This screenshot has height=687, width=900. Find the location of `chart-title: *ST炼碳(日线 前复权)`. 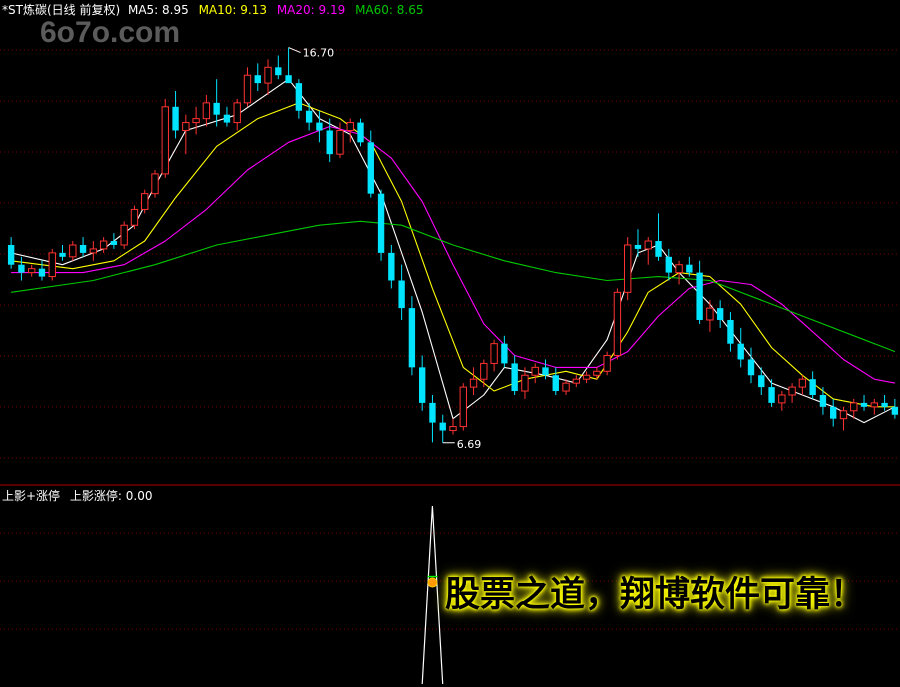

chart-title: *ST炼碳(日线 前复权) is located at coordinates (61, 10).